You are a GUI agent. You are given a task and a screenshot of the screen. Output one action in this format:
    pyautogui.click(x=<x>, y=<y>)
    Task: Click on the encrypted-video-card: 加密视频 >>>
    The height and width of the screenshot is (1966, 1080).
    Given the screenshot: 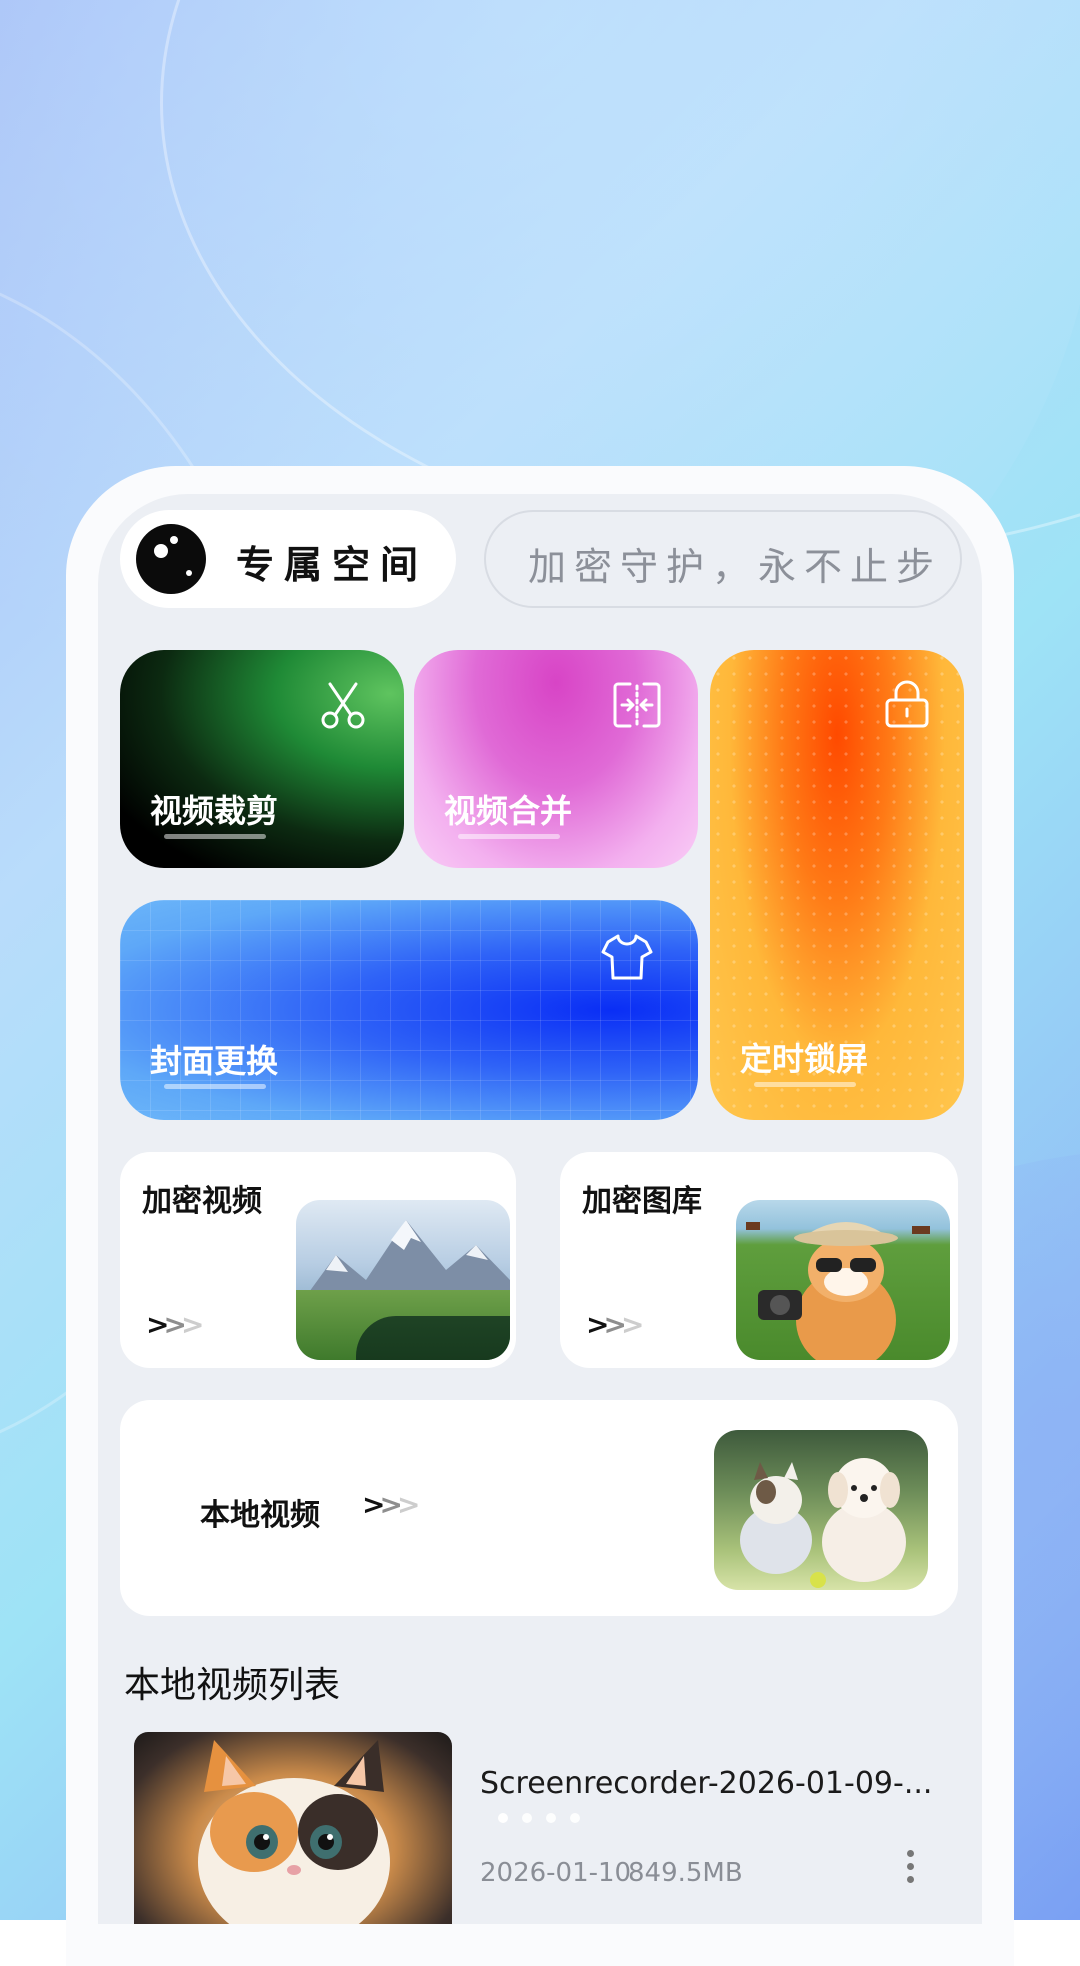 What is the action you would take?
    pyautogui.click(x=318, y=1260)
    